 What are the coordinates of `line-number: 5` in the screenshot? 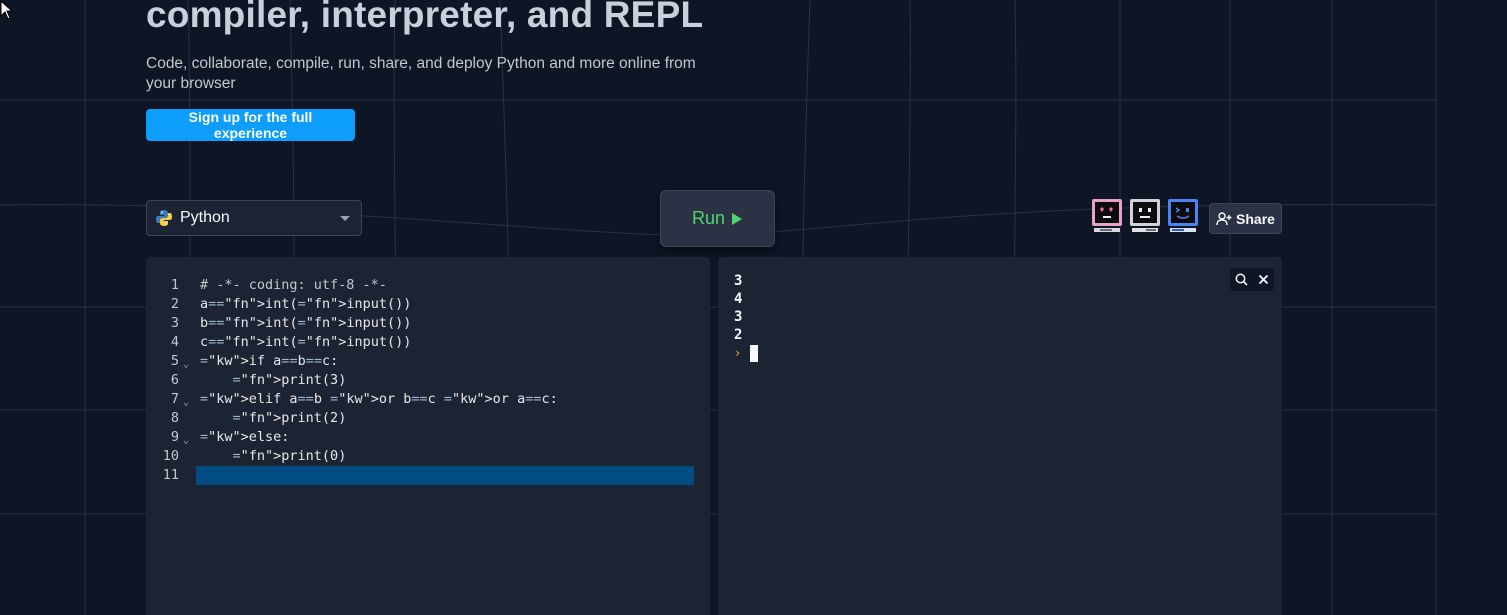 It's located at (174, 361).